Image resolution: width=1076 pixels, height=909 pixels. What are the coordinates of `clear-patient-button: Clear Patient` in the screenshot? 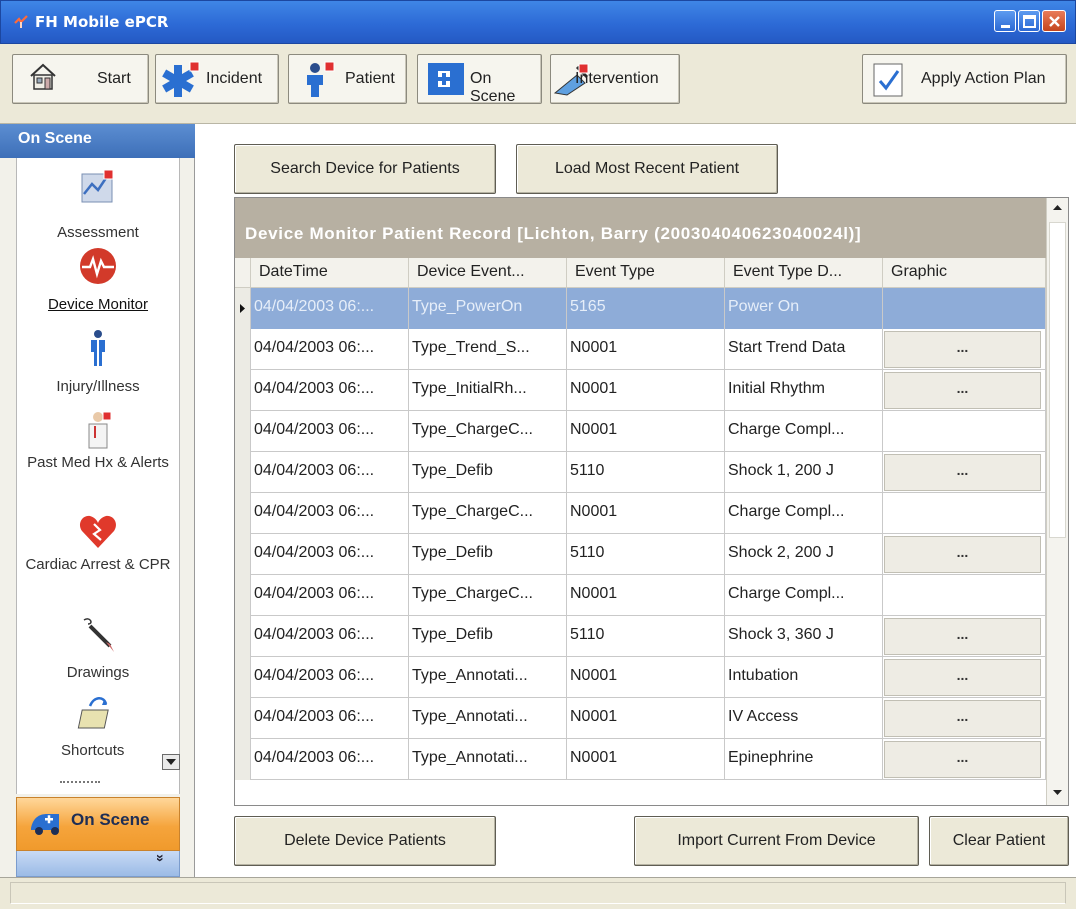 It's located at (999, 841).